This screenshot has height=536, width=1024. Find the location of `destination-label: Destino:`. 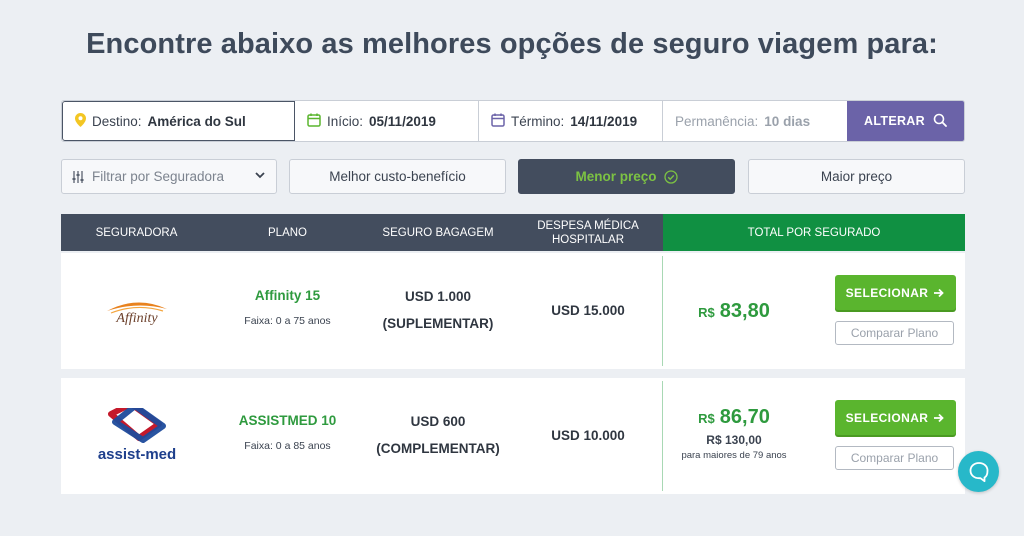

destination-label: Destino: is located at coordinates (117, 121).